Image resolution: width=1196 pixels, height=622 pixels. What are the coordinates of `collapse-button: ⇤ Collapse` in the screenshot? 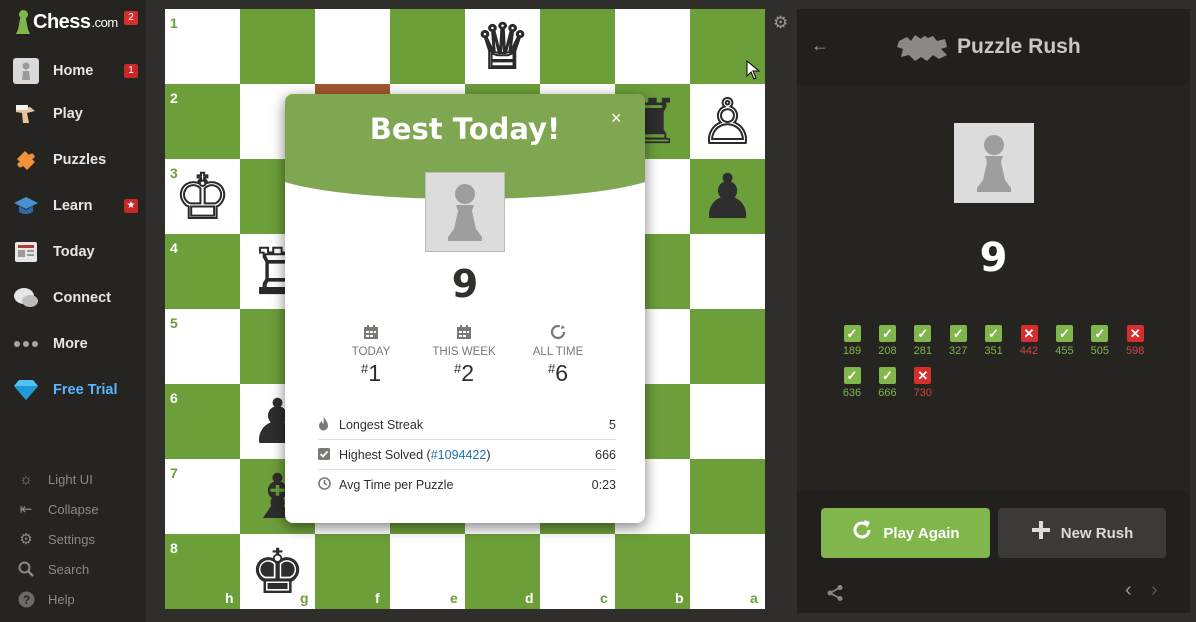 It's located at (73, 509).